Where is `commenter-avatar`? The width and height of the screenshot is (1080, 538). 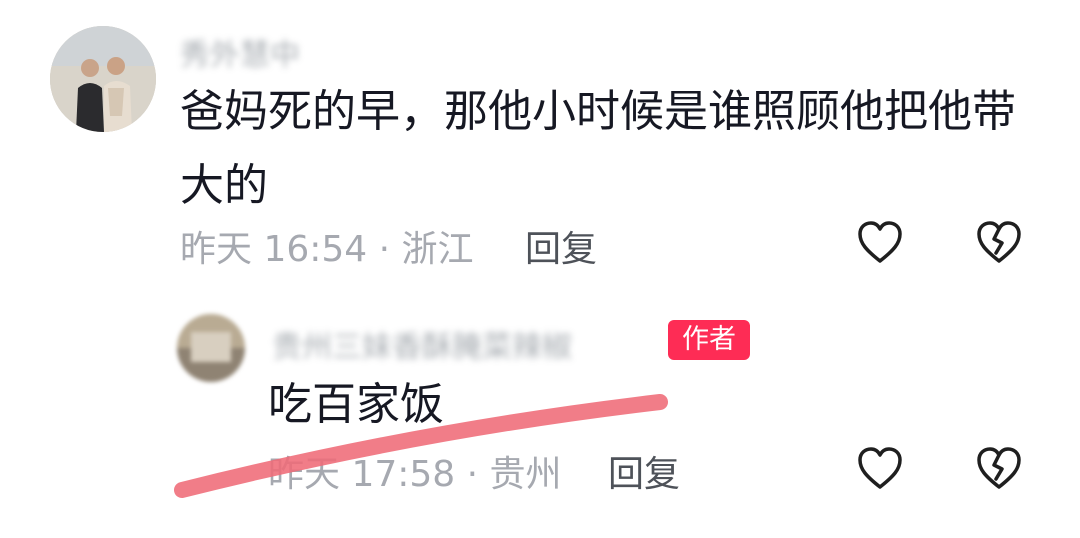
commenter-avatar is located at coordinates (103, 79).